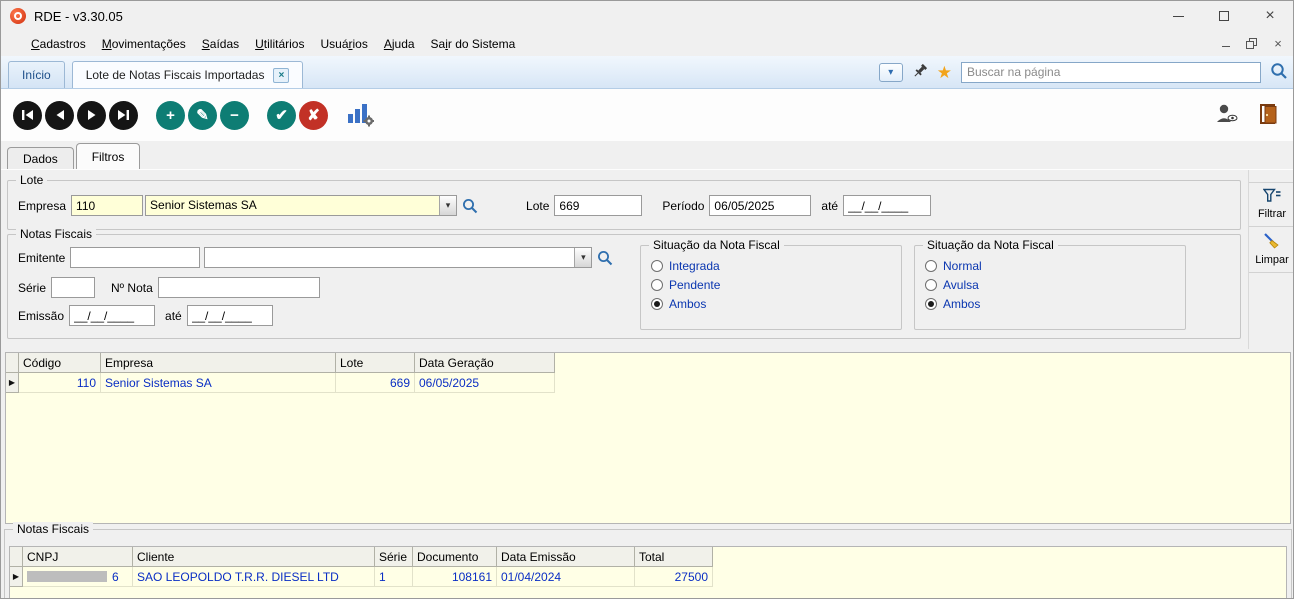 This screenshot has height=599, width=1294. I want to click on empresa-combo: Senior Sistemas SA ▾, so click(301, 205).